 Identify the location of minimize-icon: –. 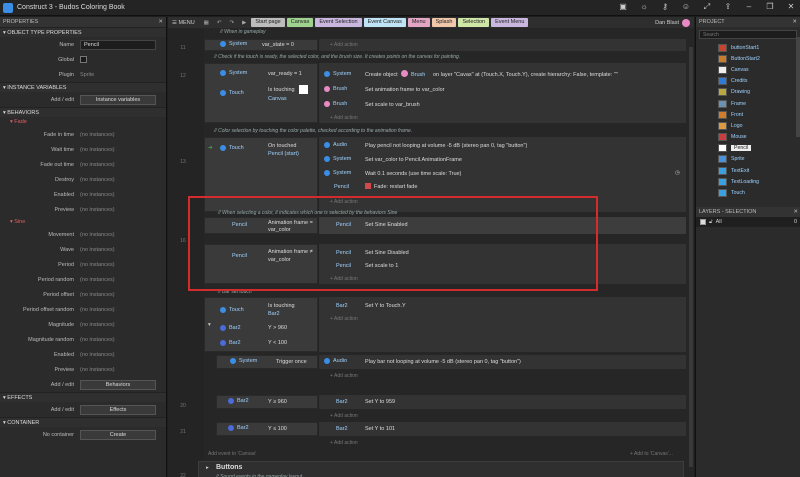
(749, 7).